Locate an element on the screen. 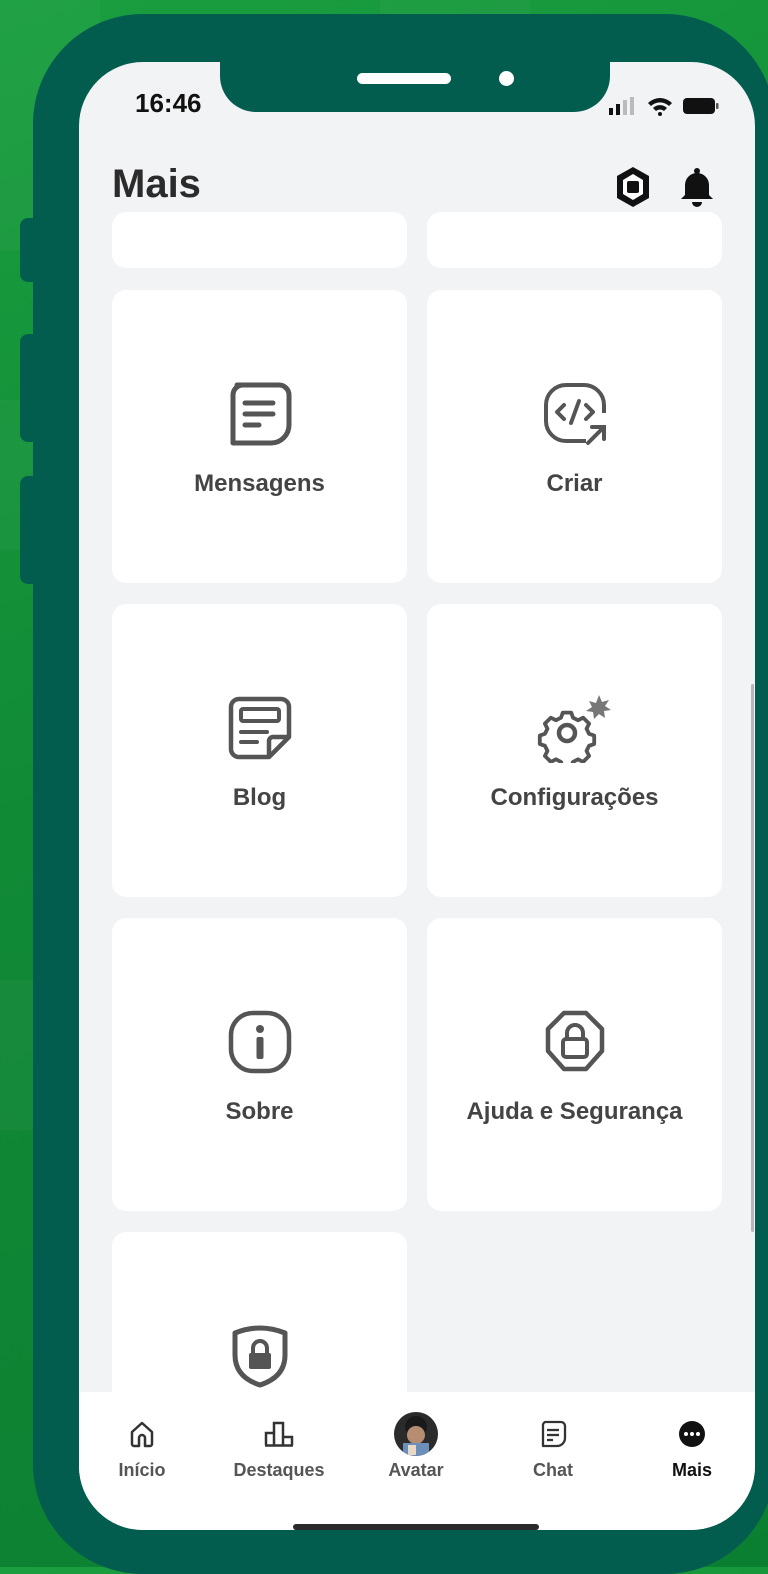 Image resolution: width=768 pixels, height=1574 pixels. speaker is located at coordinates (404, 78).